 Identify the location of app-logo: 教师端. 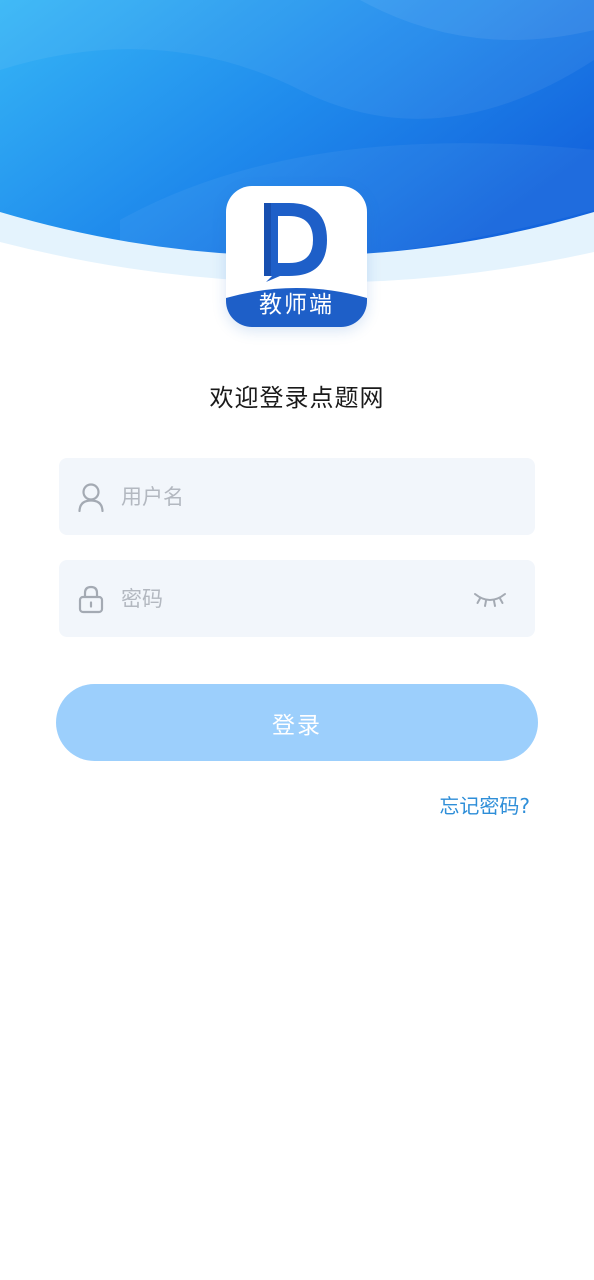
(296, 256).